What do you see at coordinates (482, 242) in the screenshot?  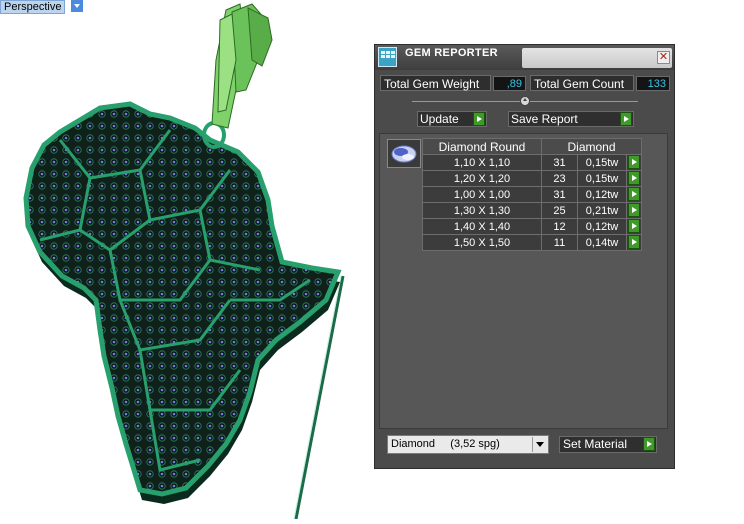 I see `row-size: 1,50 X 1,50` at bounding box center [482, 242].